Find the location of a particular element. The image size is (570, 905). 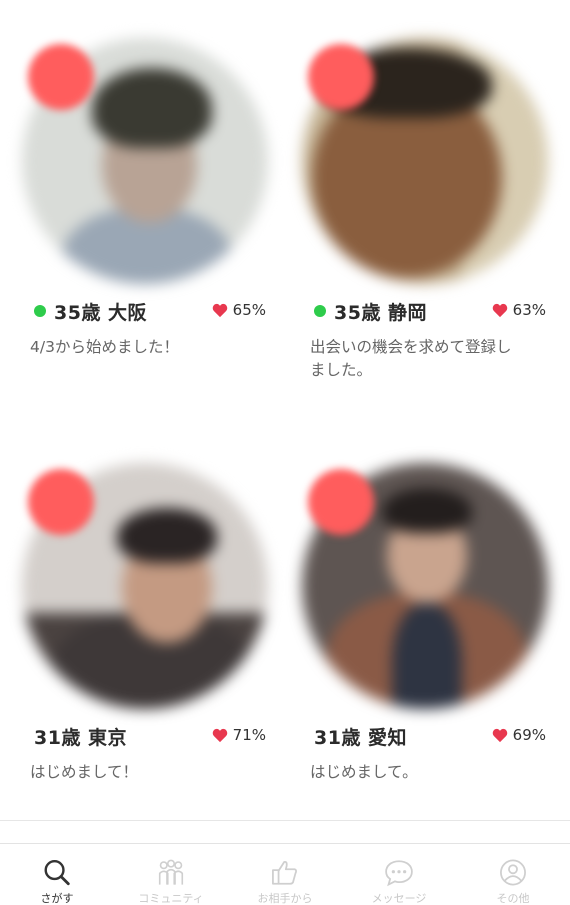

tab-search: さがす is located at coordinates (57, 874).